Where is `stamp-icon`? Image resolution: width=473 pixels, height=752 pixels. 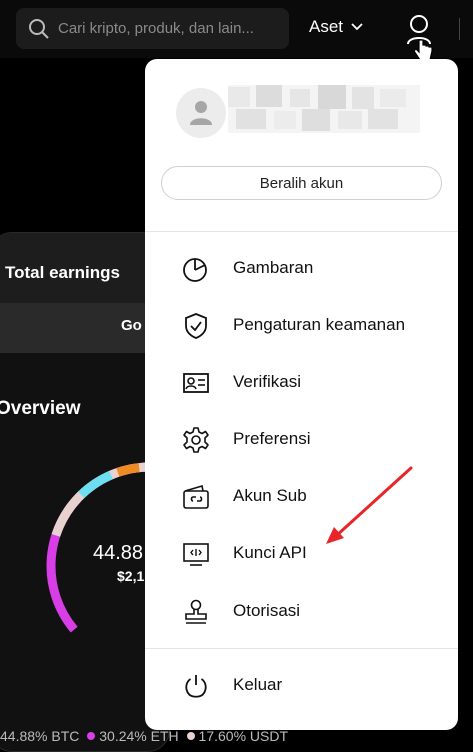 stamp-icon is located at coordinates (196, 611).